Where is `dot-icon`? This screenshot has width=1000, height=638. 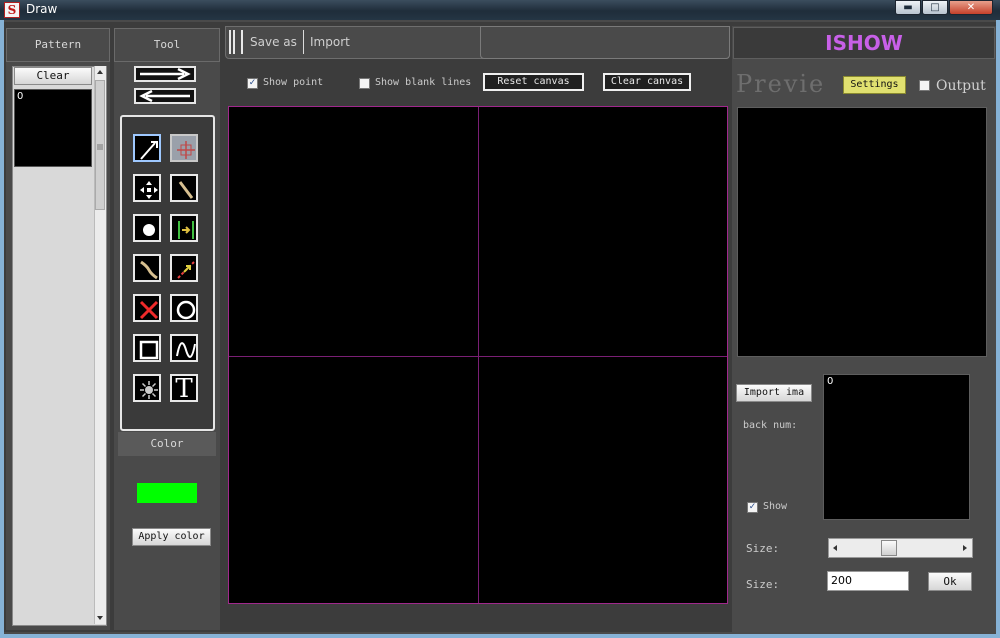 dot-icon is located at coordinates (149, 230).